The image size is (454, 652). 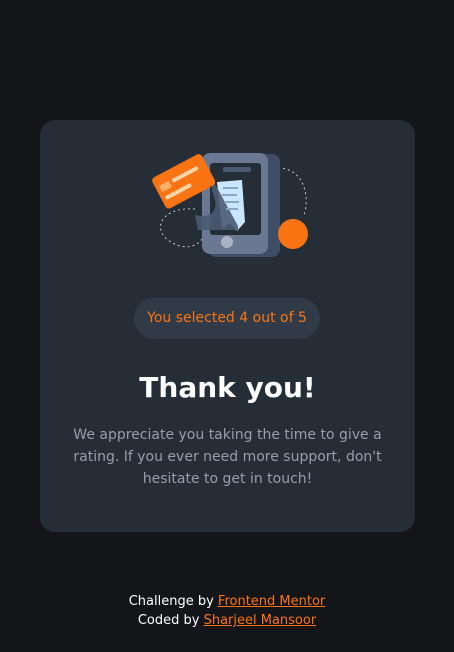 What do you see at coordinates (227, 318) in the screenshot?
I see `selected-rating-badge: You selected 4 out of 5` at bounding box center [227, 318].